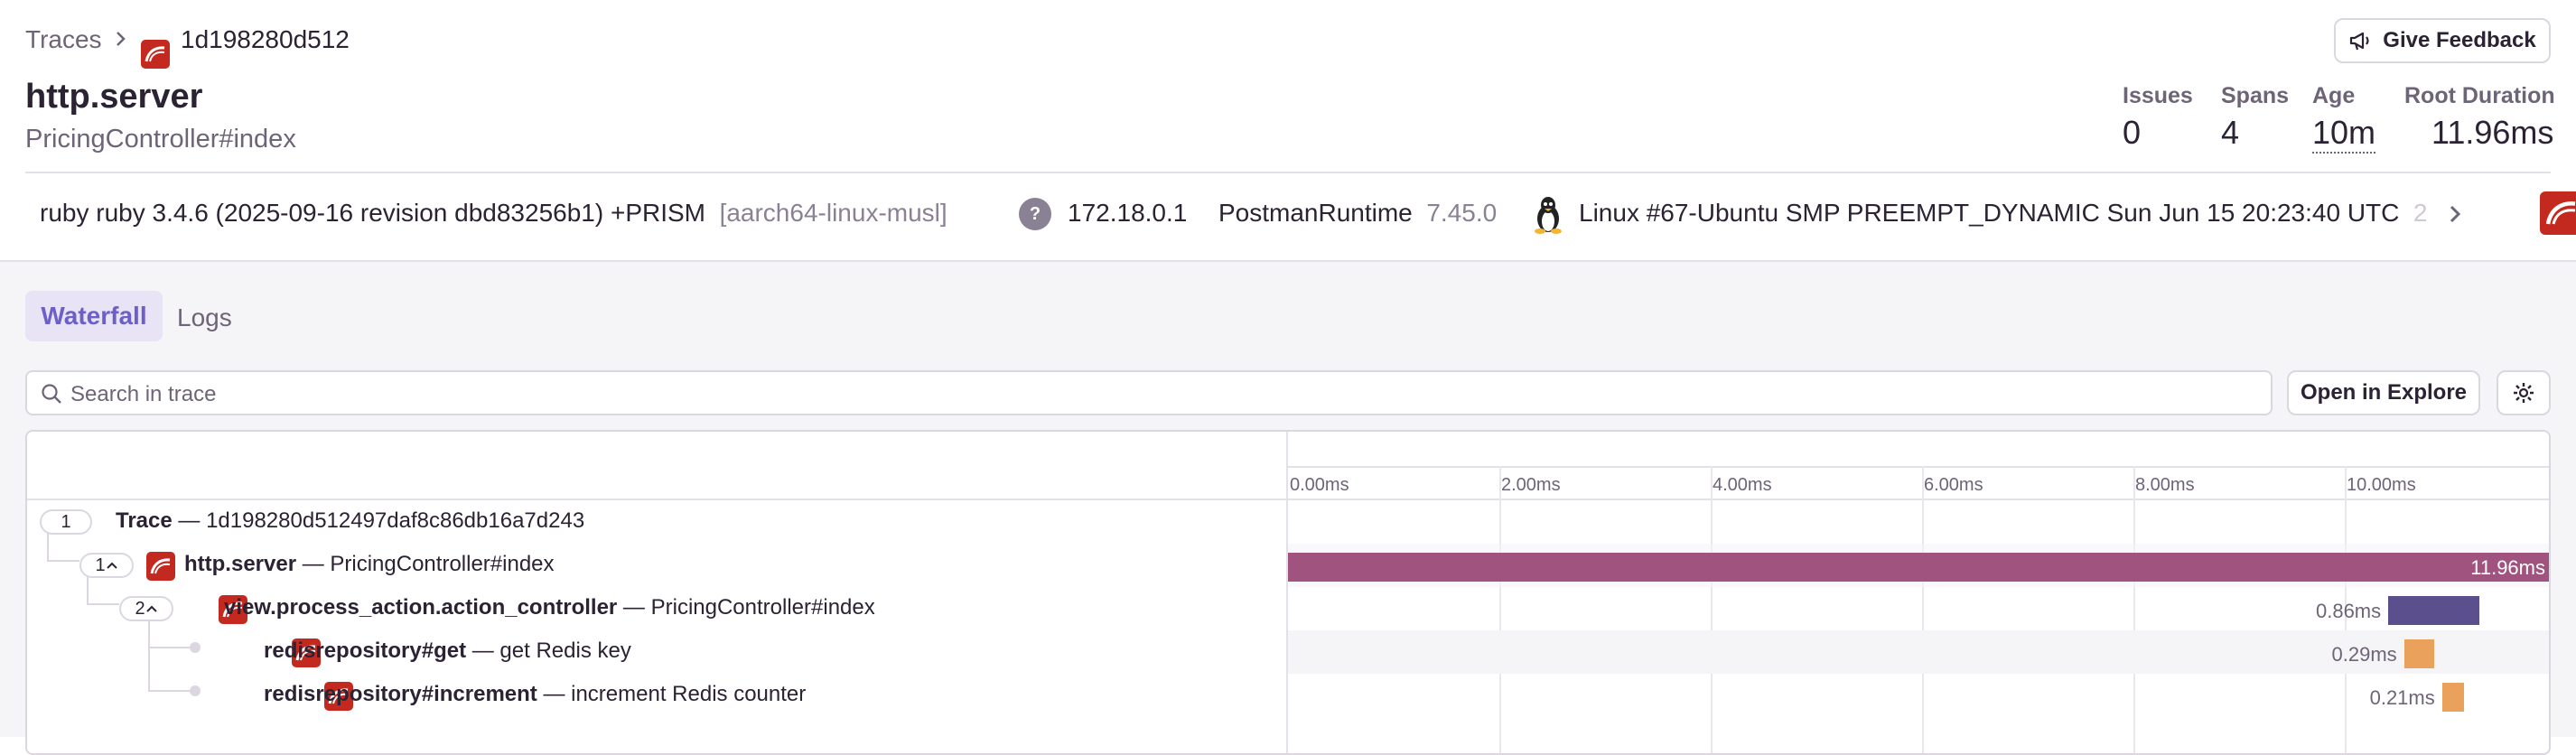 The width and height of the screenshot is (2576, 755). I want to click on give-feedback-label: Give Feedback, so click(2459, 40).